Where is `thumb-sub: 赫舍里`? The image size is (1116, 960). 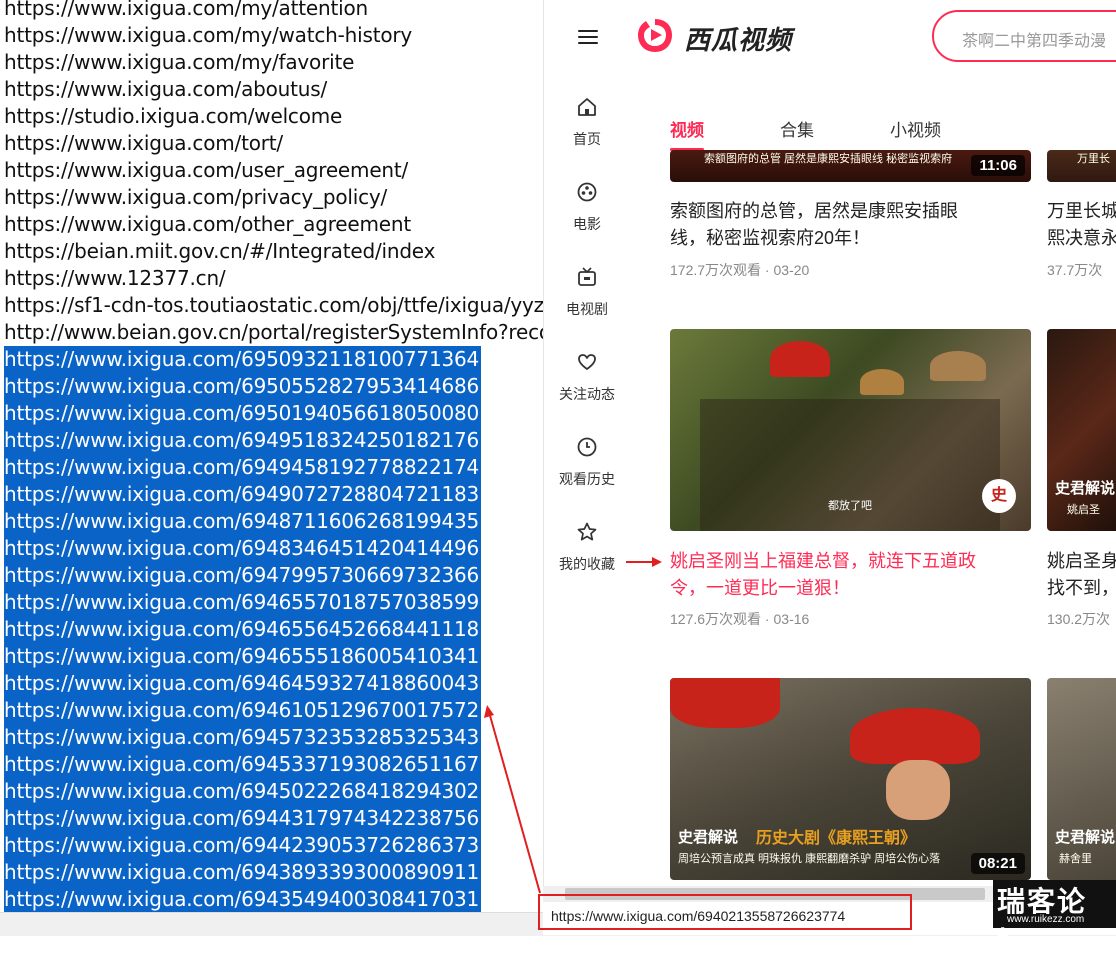
thumb-sub: 赫舍里 is located at coordinates (1075, 859).